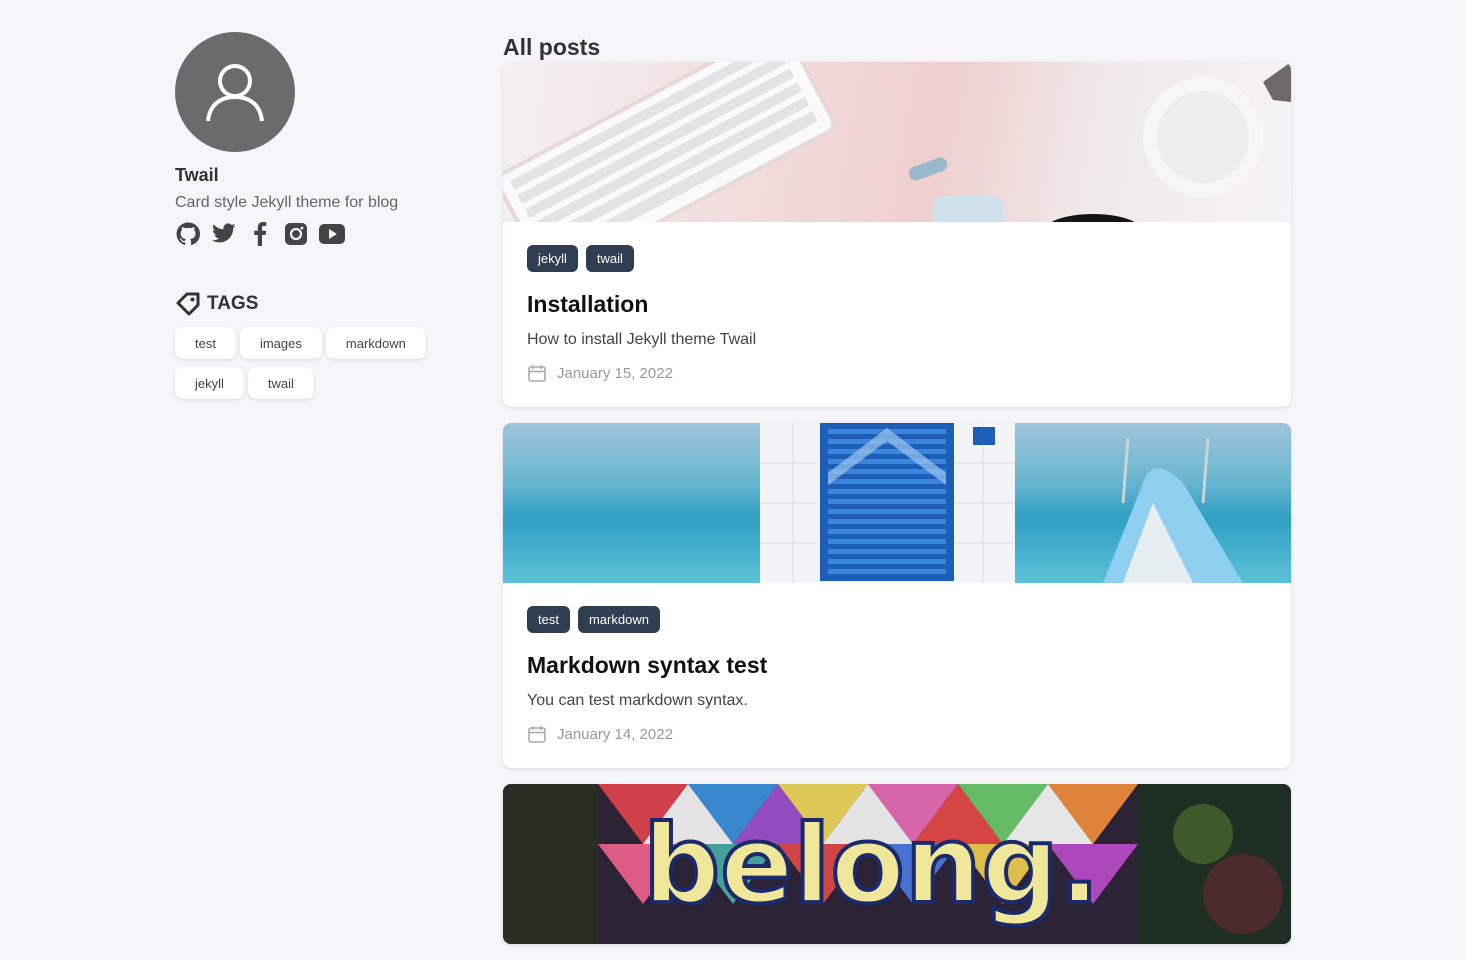 The image size is (1465, 960). I want to click on tag-twail: twail, so click(280, 383).